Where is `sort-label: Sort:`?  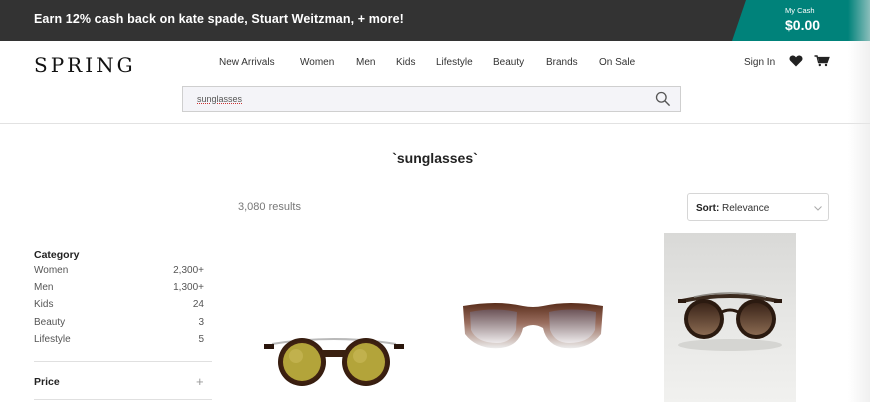
sort-label: Sort: is located at coordinates (708, 208).